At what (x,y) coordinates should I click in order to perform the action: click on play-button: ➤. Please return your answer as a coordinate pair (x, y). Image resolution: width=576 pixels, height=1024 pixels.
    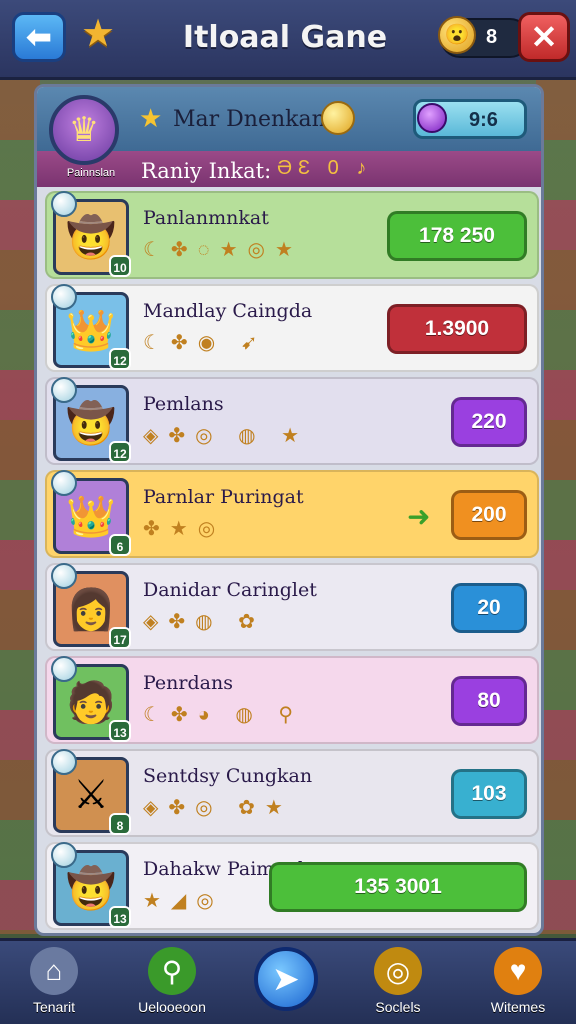
    Looking at the image, I should click on (286, 979).